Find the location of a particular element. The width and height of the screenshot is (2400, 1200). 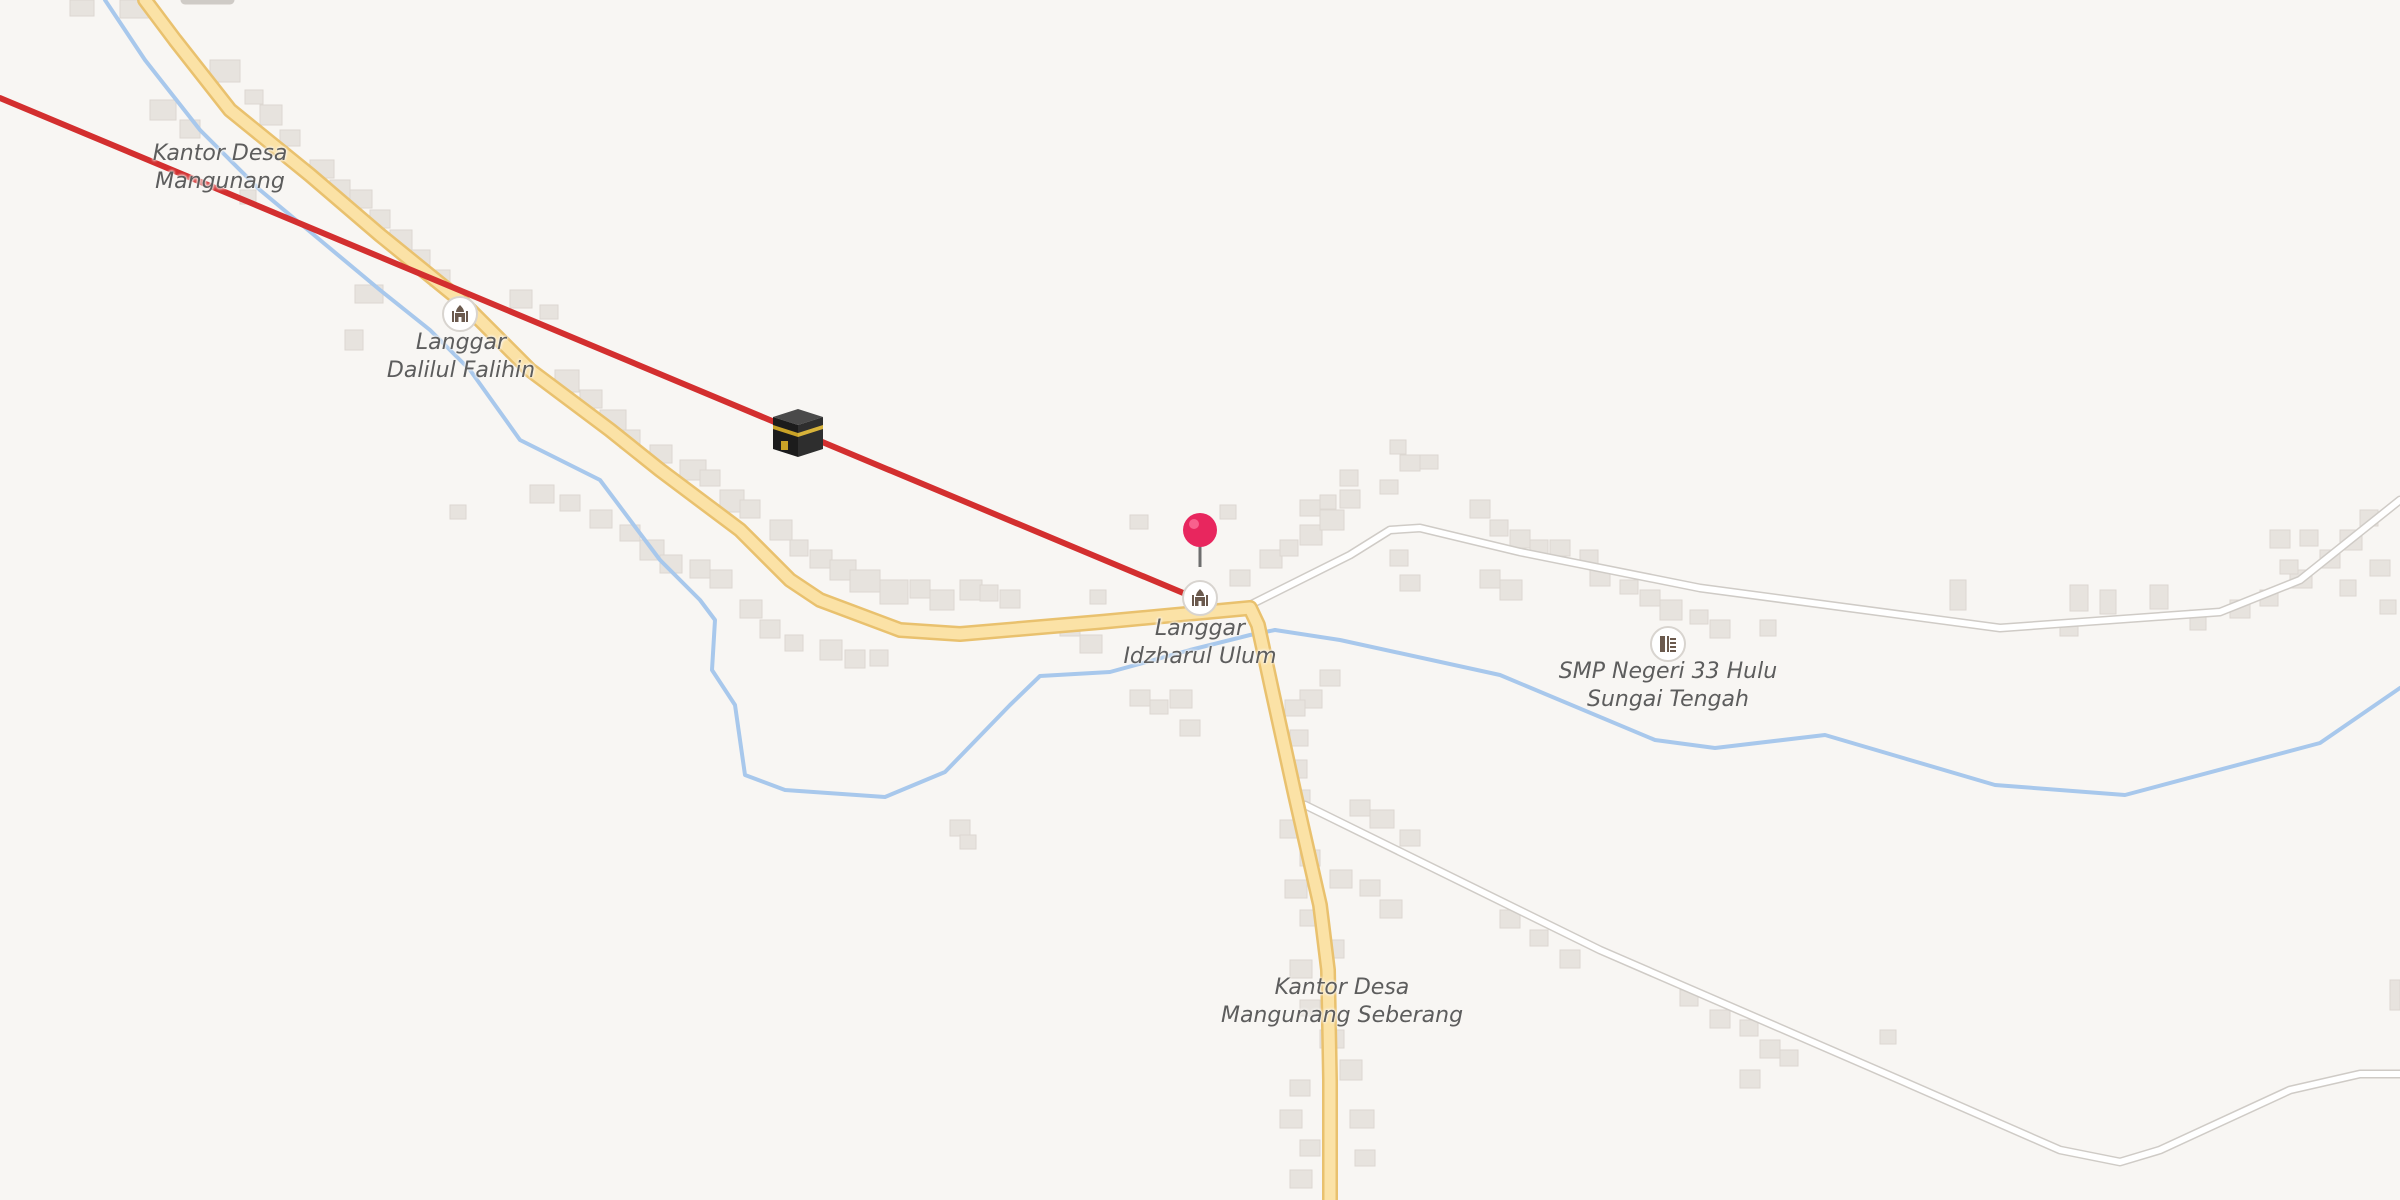

kaaba-icon is located at coordinates (798, 432).